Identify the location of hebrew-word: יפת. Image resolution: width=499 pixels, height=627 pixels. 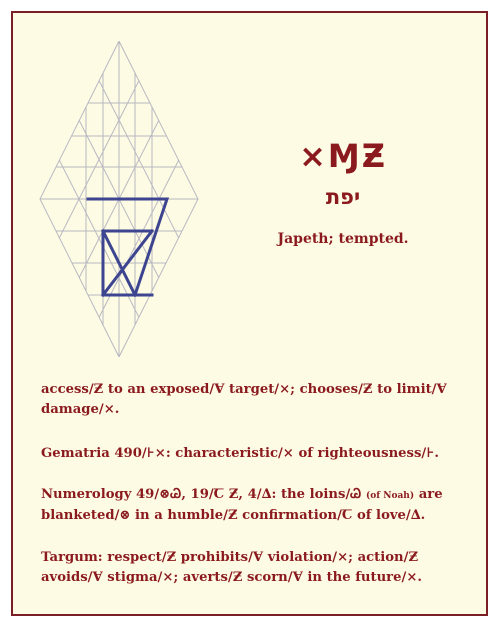
(343, 197).